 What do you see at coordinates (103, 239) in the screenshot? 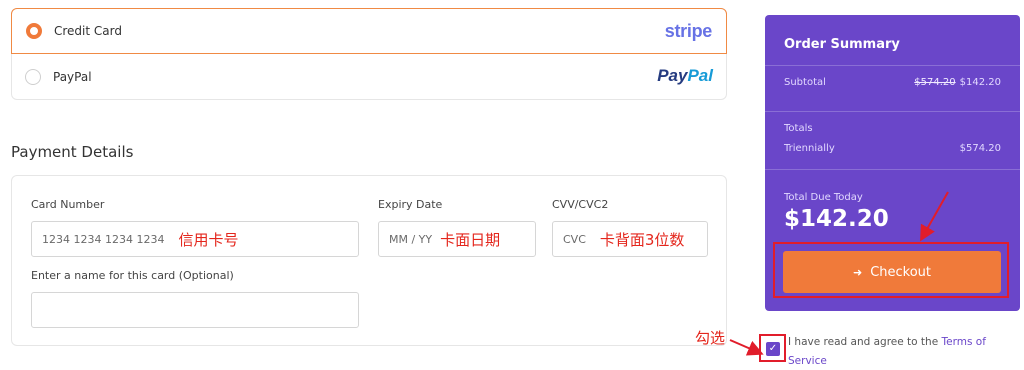
I see `card-number-placeholder: 1234 1234 1234 1234` at bounding box center [103, 239].